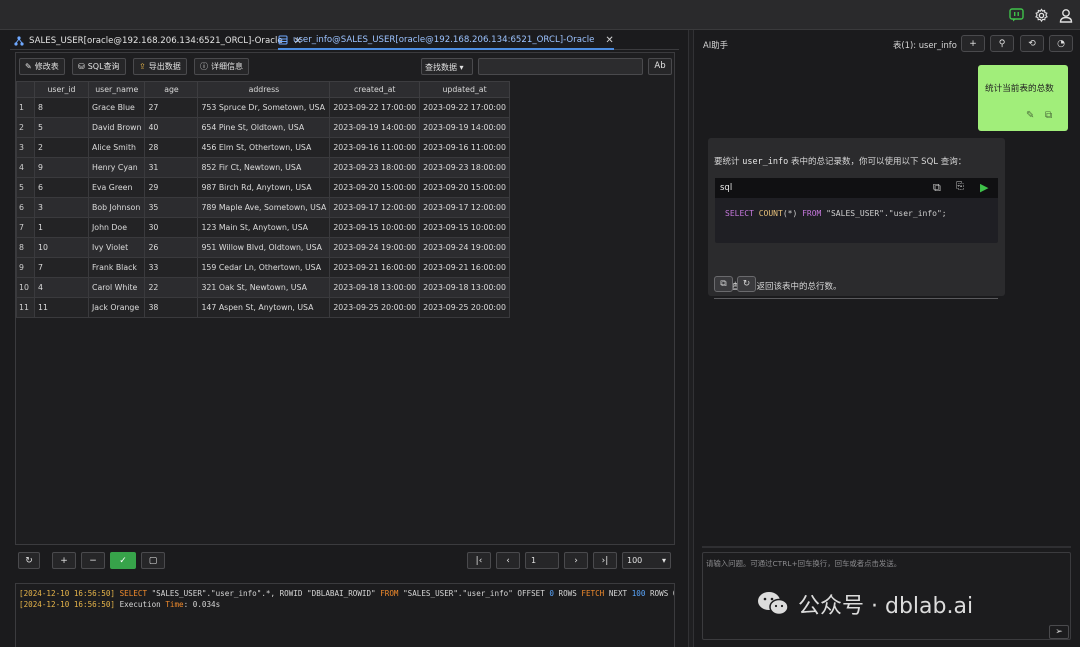 The image size is (1080, 647). What do you see at coordinates (93, 560) in the screenshot?
I see `delete-row-button: −` at bounding box center [93, 560].